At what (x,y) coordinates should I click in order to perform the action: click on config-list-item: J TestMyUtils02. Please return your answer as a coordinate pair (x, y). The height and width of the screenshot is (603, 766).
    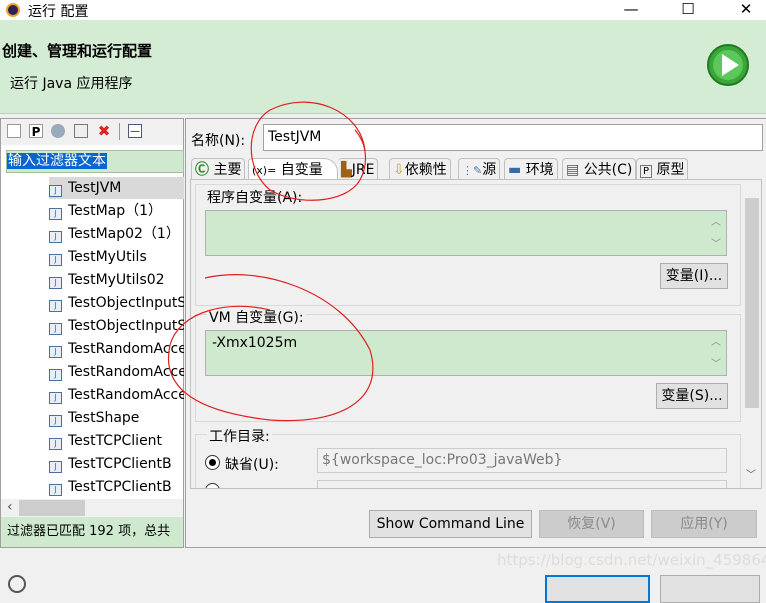
    Looking at the image, I should click on (116, 280).